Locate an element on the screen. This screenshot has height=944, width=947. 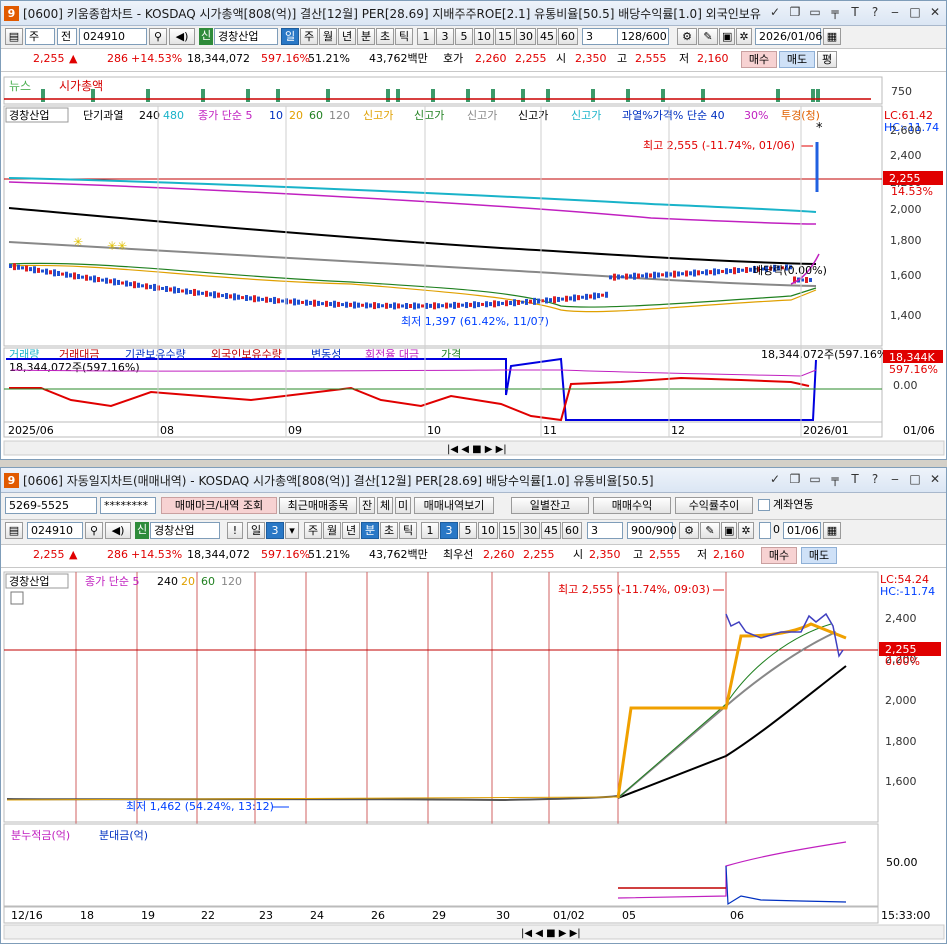
stock-code-input: 024910 is located at coordinates (113, 36).